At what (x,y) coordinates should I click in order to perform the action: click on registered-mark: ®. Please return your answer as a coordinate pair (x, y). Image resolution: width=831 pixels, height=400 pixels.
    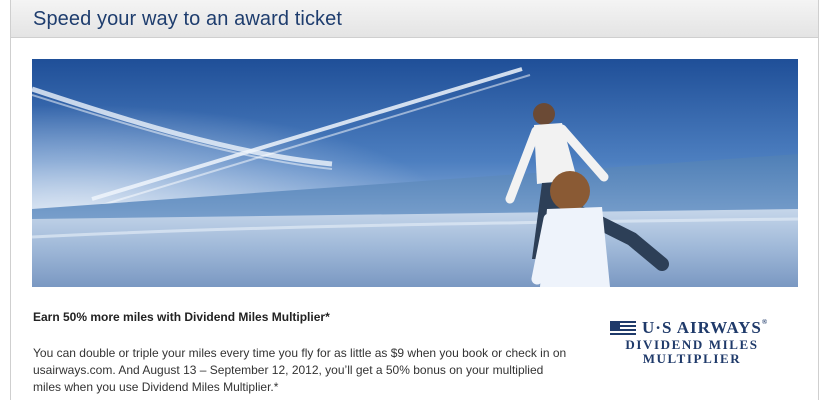
    Looking at the image, I should click on (764, 322).